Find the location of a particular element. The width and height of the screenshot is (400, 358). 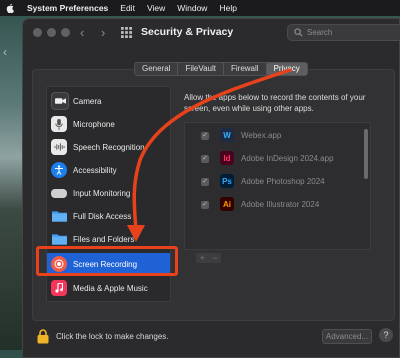

indesign-app-icon: Id is located at coordinates (227, 158).